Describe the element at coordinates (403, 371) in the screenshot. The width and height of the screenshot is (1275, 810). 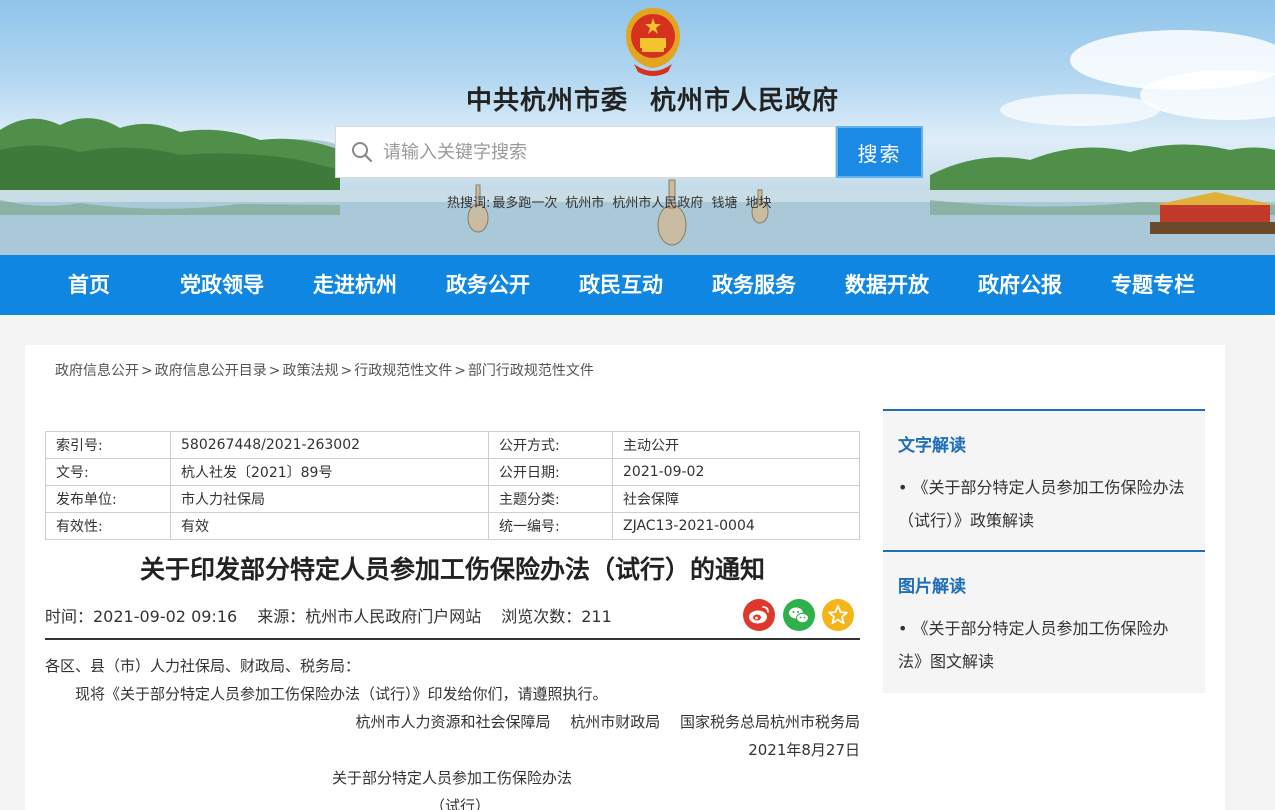
I see `breadcrumb-link: 行政规范性文件` at that location.